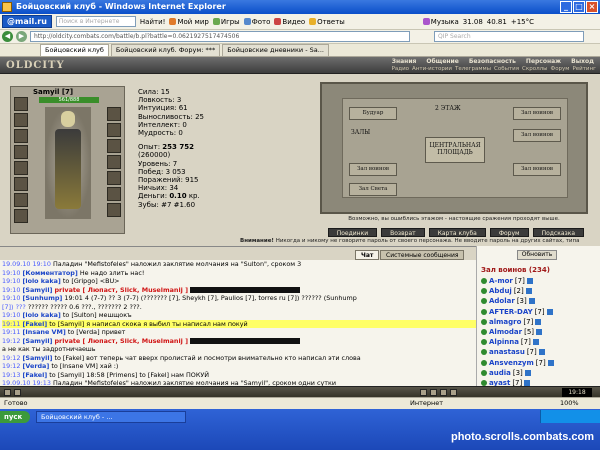 The height and width of the screenshot is (450, 600). What do you see at coordinates (511, 312) in the screenshot?
I see `member-name: AFTER-DAY` at bounding box center [511, 312].